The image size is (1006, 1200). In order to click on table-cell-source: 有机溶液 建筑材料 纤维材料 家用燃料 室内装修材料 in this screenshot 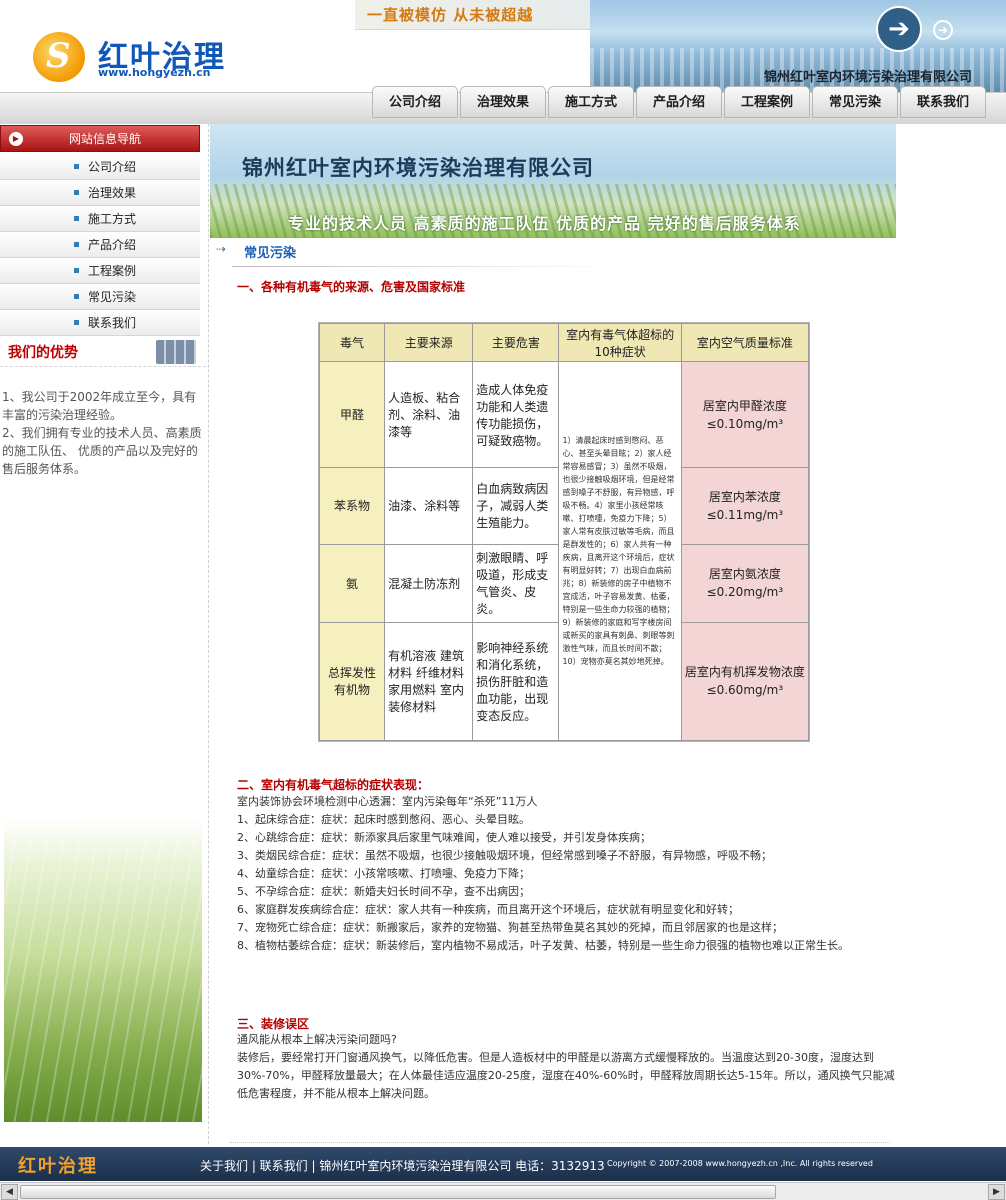, I will do `click(429, 681)`.